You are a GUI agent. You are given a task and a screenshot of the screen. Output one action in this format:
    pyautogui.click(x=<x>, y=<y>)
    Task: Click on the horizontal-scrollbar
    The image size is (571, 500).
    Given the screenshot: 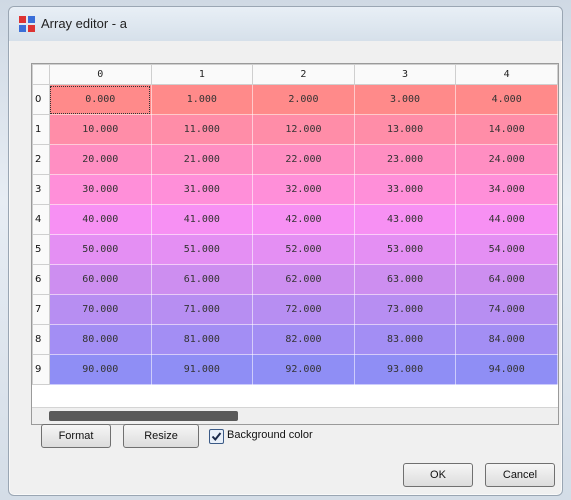 What is the action you would take?
    pyautogui.click(x=295, y=415)
    